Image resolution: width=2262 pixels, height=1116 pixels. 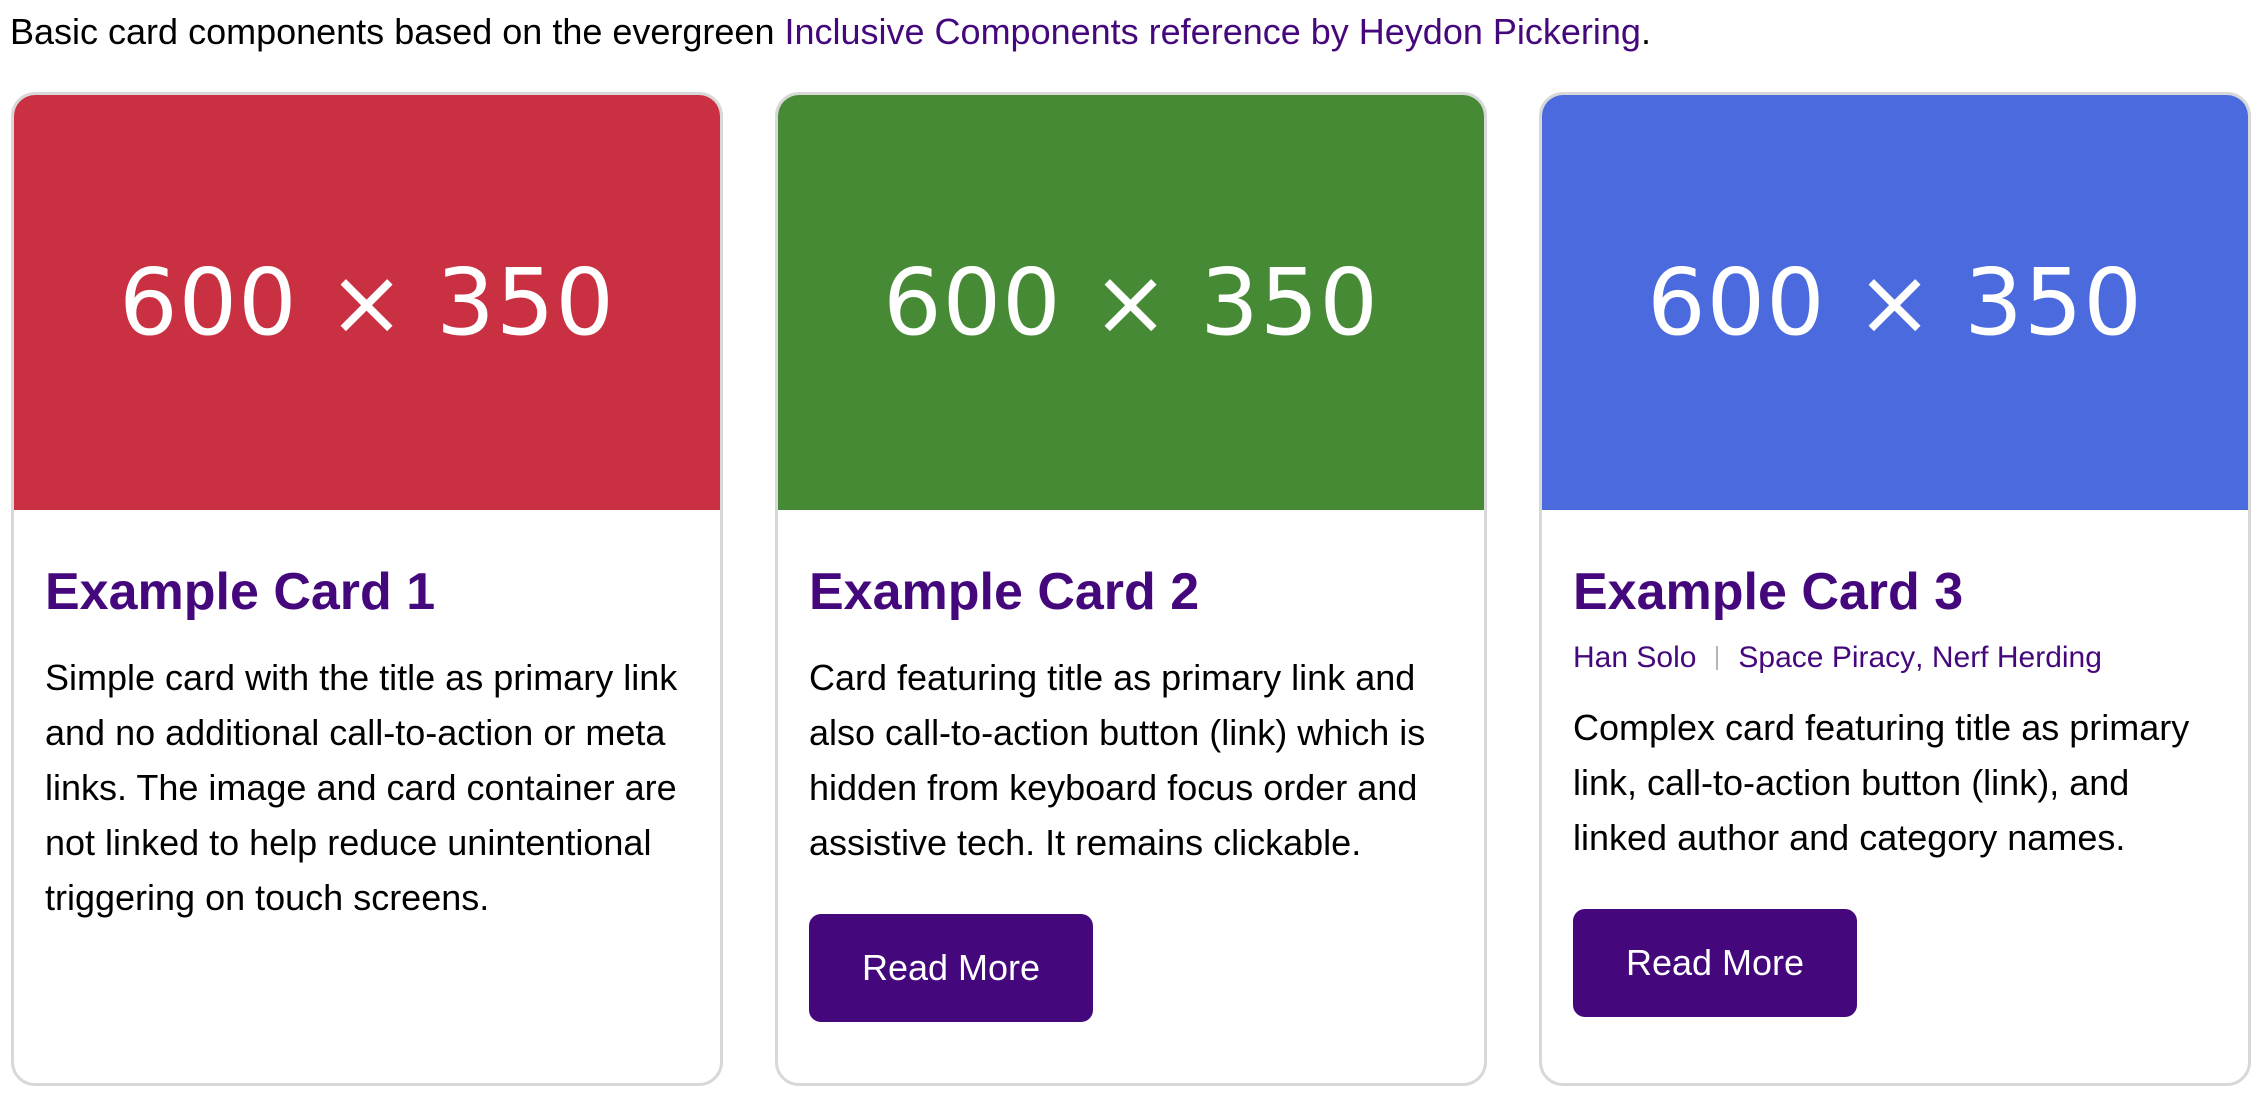 What do you see at coordinates (1004, 592) in the screenshot?
I see `card-2-title-link: Example Card 2` at bounding box center [1004, 592].